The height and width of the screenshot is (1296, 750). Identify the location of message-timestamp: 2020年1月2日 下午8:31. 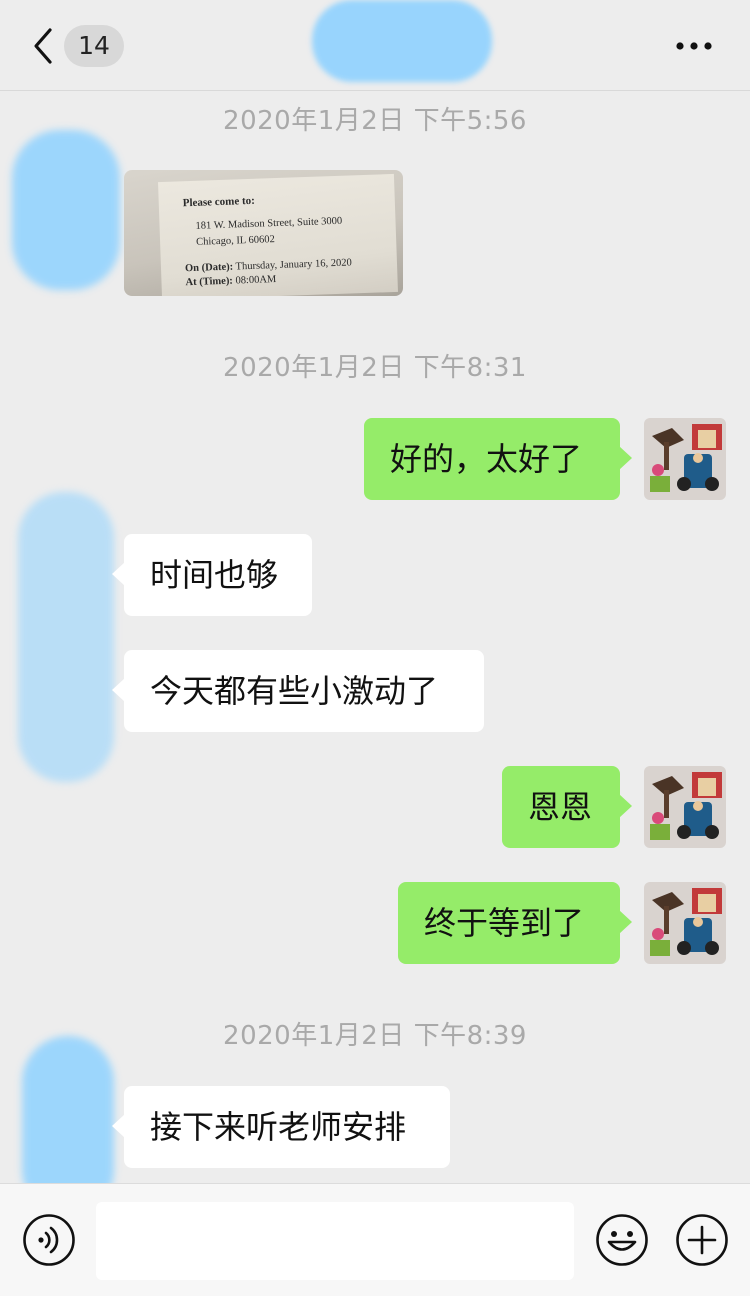
(375, 368).